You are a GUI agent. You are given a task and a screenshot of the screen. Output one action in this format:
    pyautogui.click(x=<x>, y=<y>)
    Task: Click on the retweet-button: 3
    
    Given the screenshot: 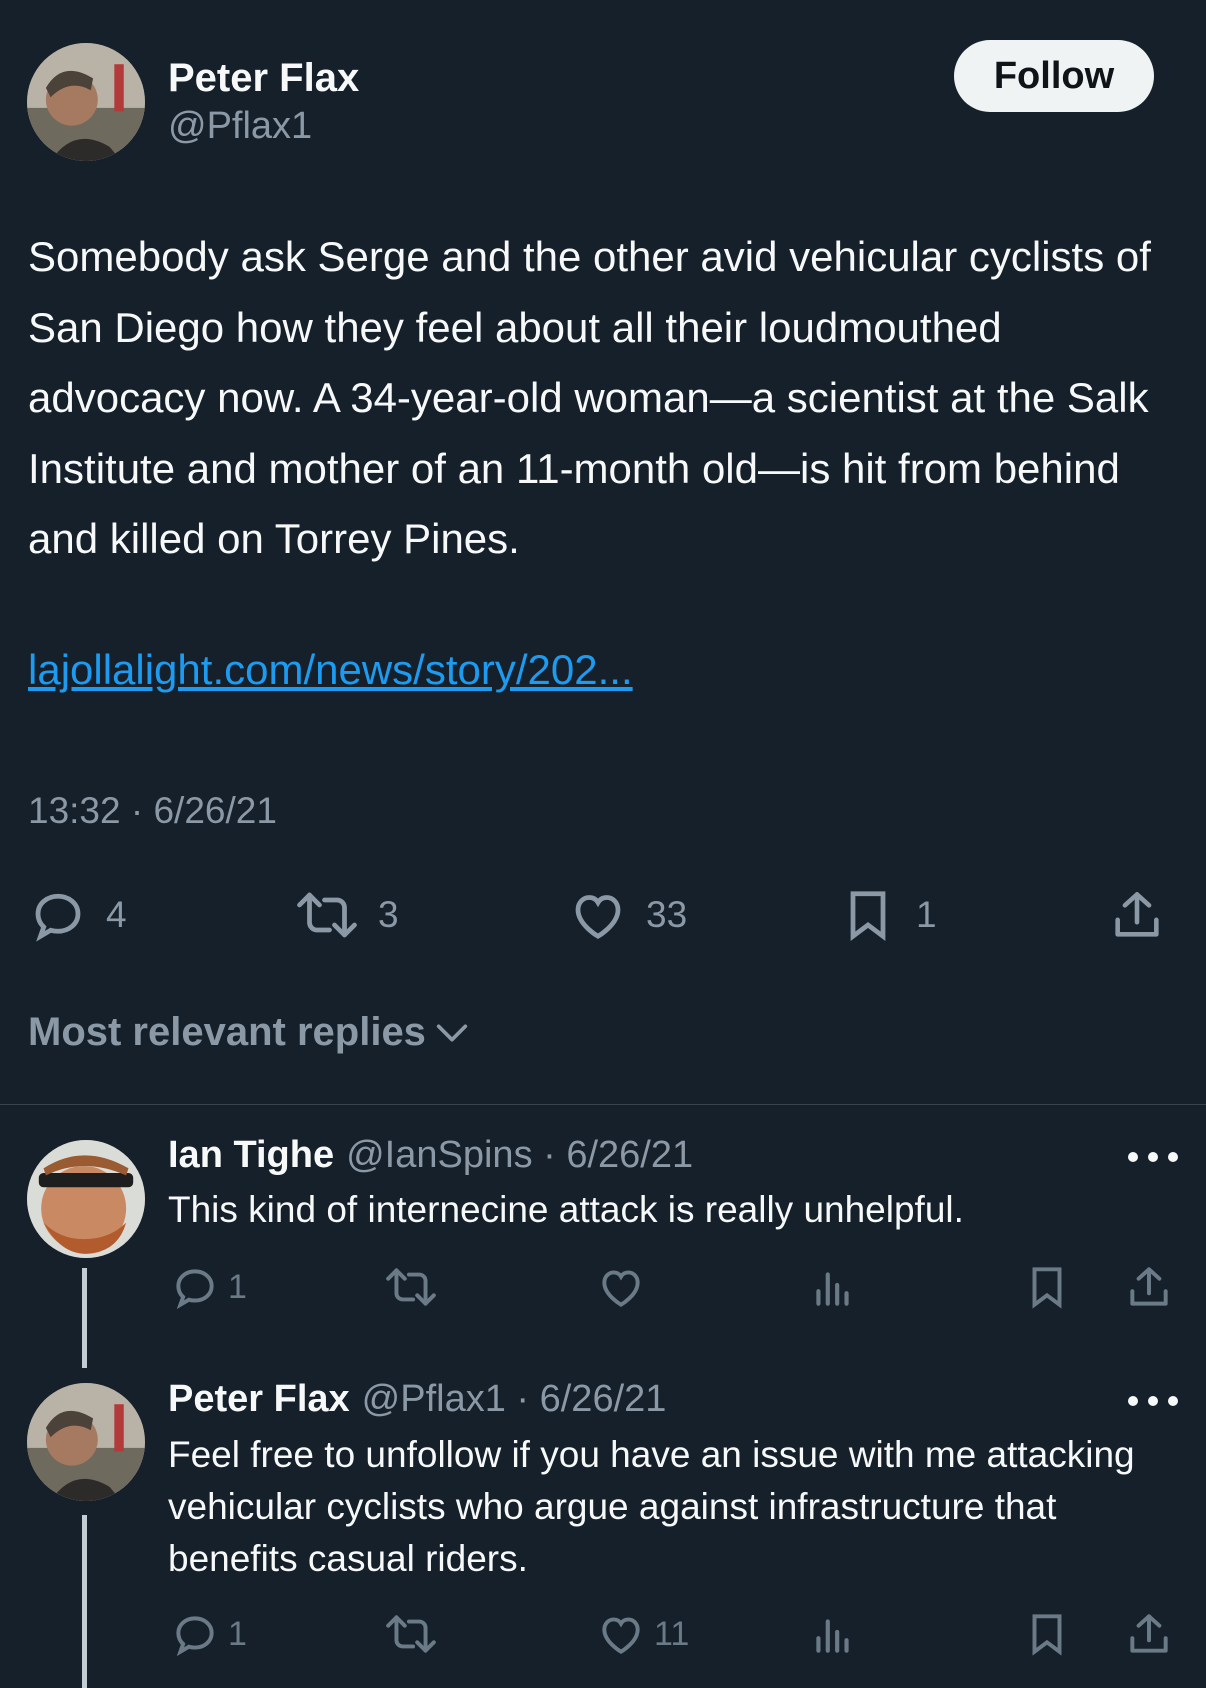 What is the action you would take?
    pyautogui.click(x=346, y=915)
    